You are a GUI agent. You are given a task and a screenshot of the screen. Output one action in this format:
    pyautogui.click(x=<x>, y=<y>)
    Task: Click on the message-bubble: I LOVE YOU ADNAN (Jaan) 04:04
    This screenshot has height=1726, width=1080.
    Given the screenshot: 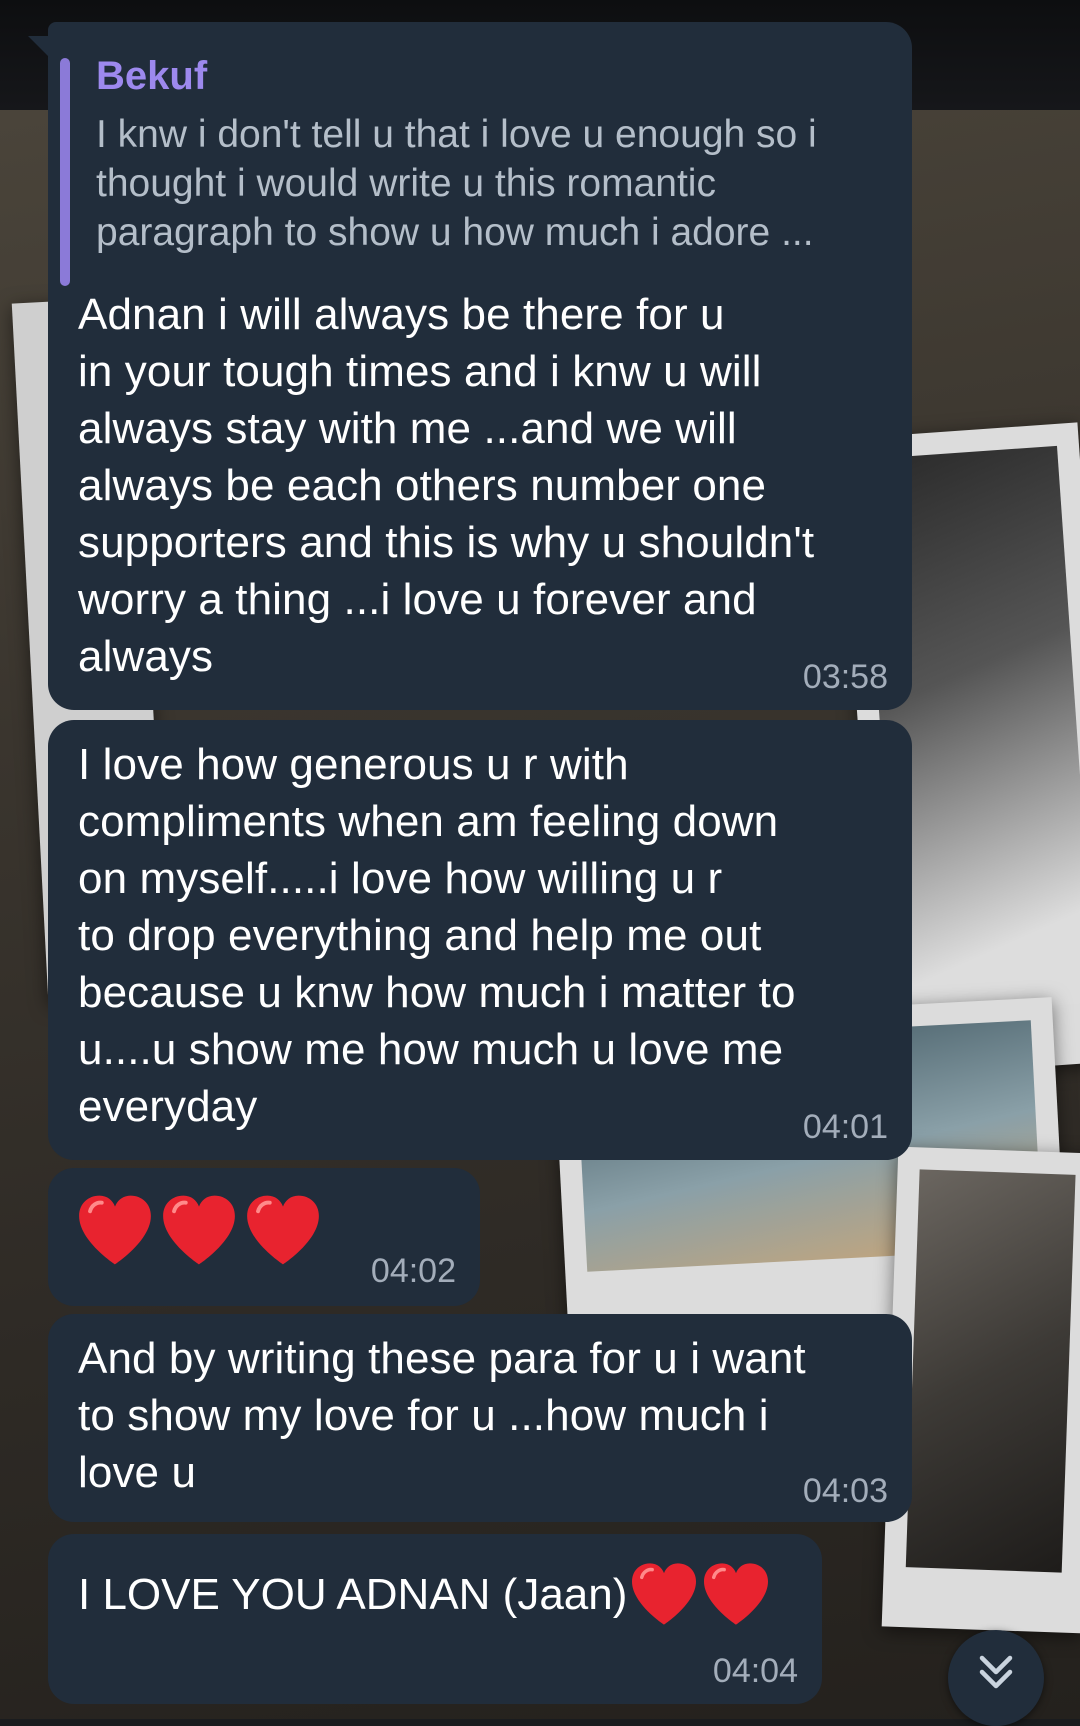 What is the action you would take?
    pyautogui.click(x=435, y=1619)
    